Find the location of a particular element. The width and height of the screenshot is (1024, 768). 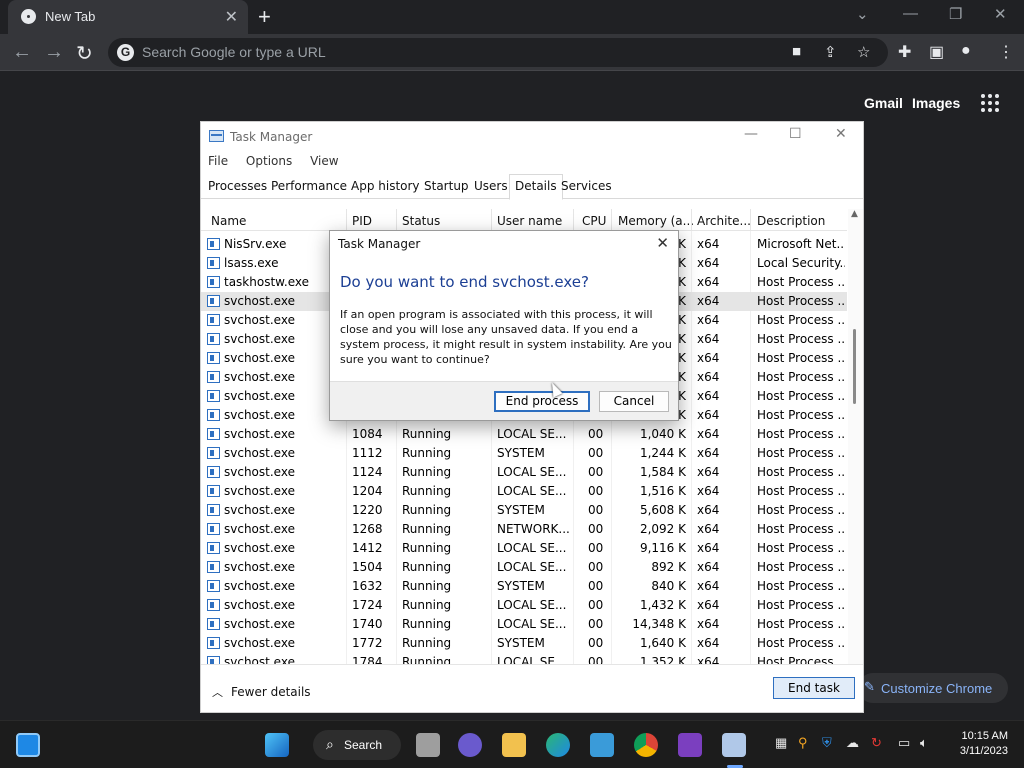

onedrive-icon: ☁ is located at coordinates (852, 743).